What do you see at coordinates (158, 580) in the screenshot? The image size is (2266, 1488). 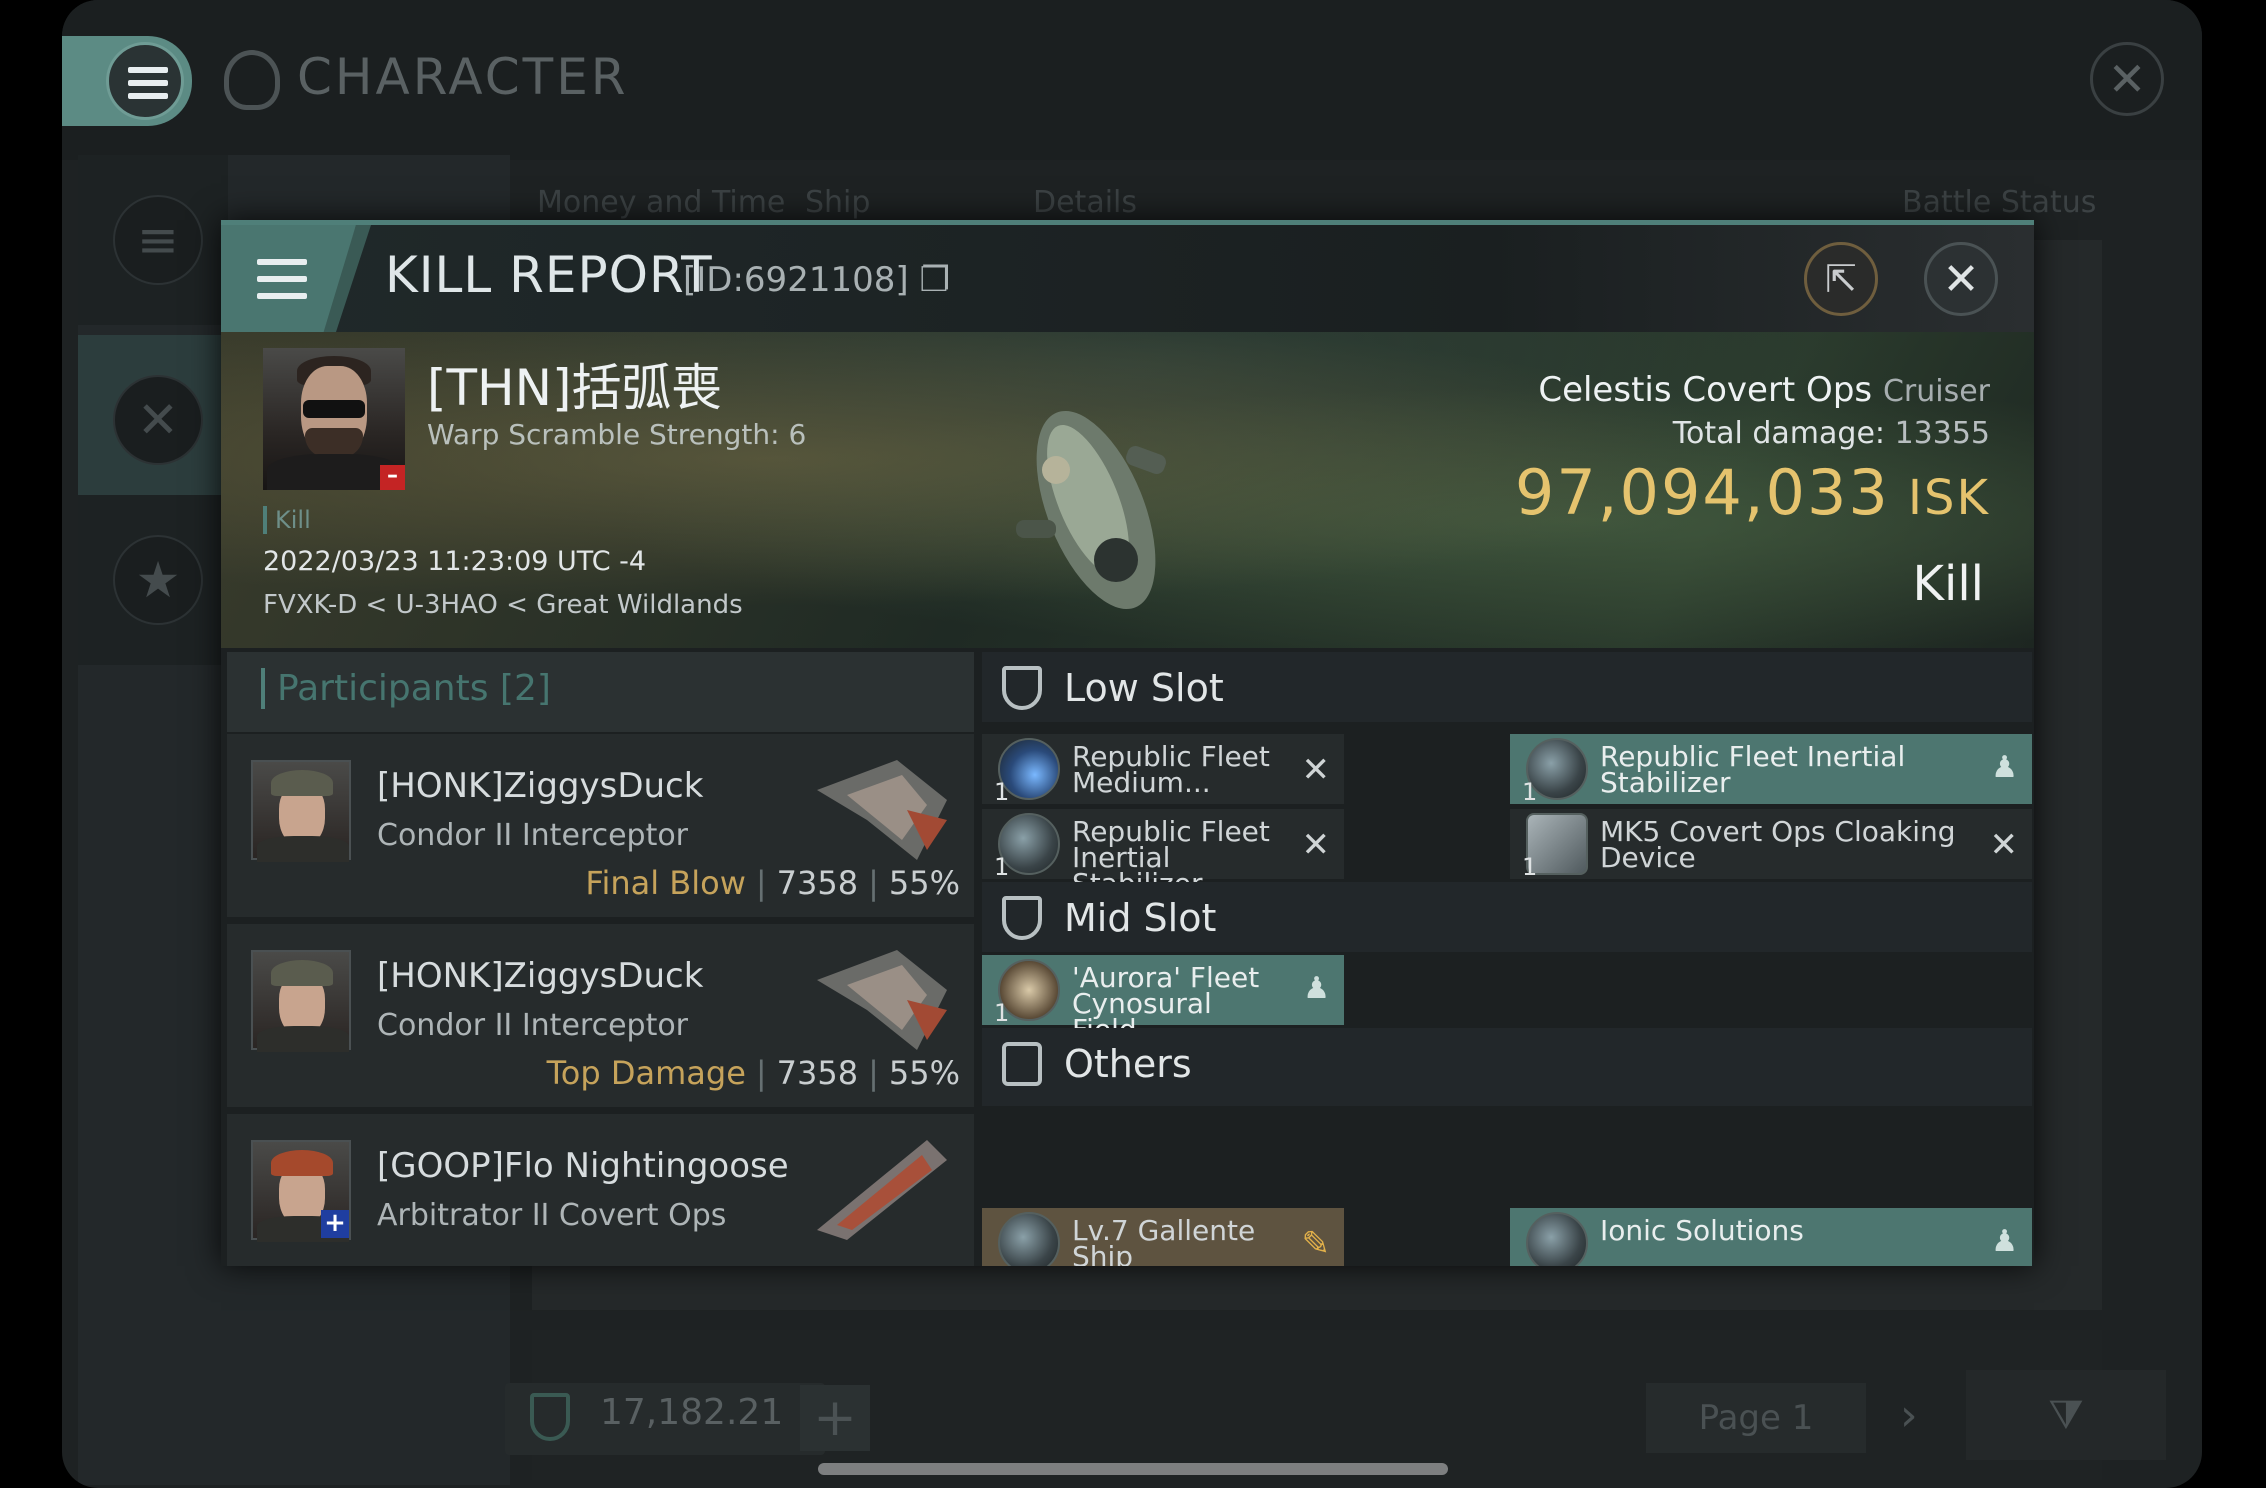 I see `star-icon: ★` at bounding box center [158, 580].